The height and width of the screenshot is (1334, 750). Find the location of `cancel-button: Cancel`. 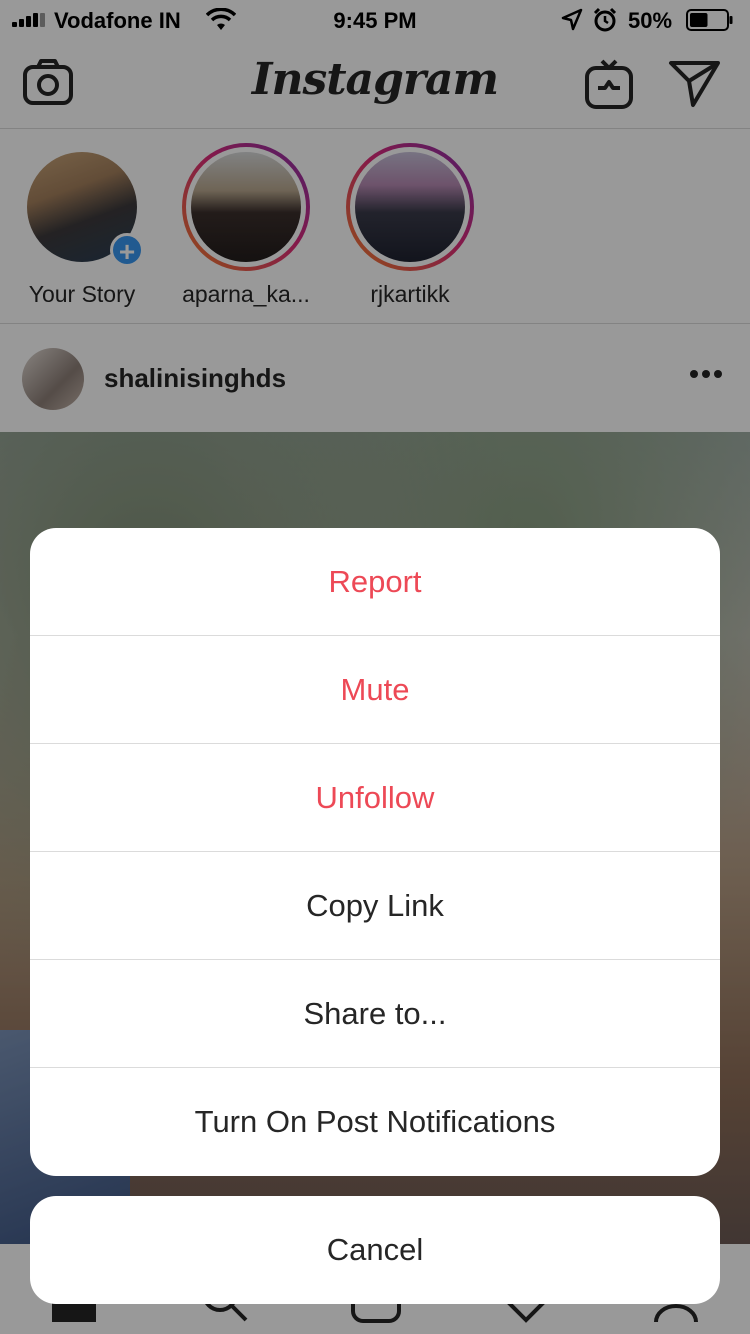

cancel-button: Cancel is located at coordinates (375, 1250).